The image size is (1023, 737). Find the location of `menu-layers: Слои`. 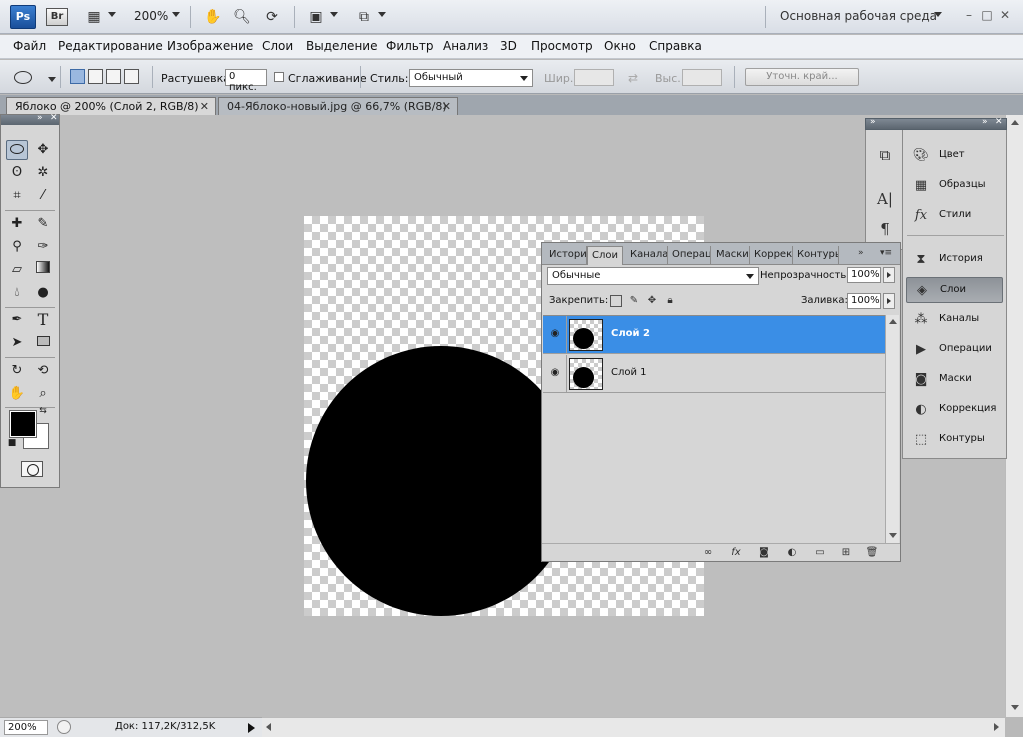

menu-layers: Слои is located at coordinates (277, 46).